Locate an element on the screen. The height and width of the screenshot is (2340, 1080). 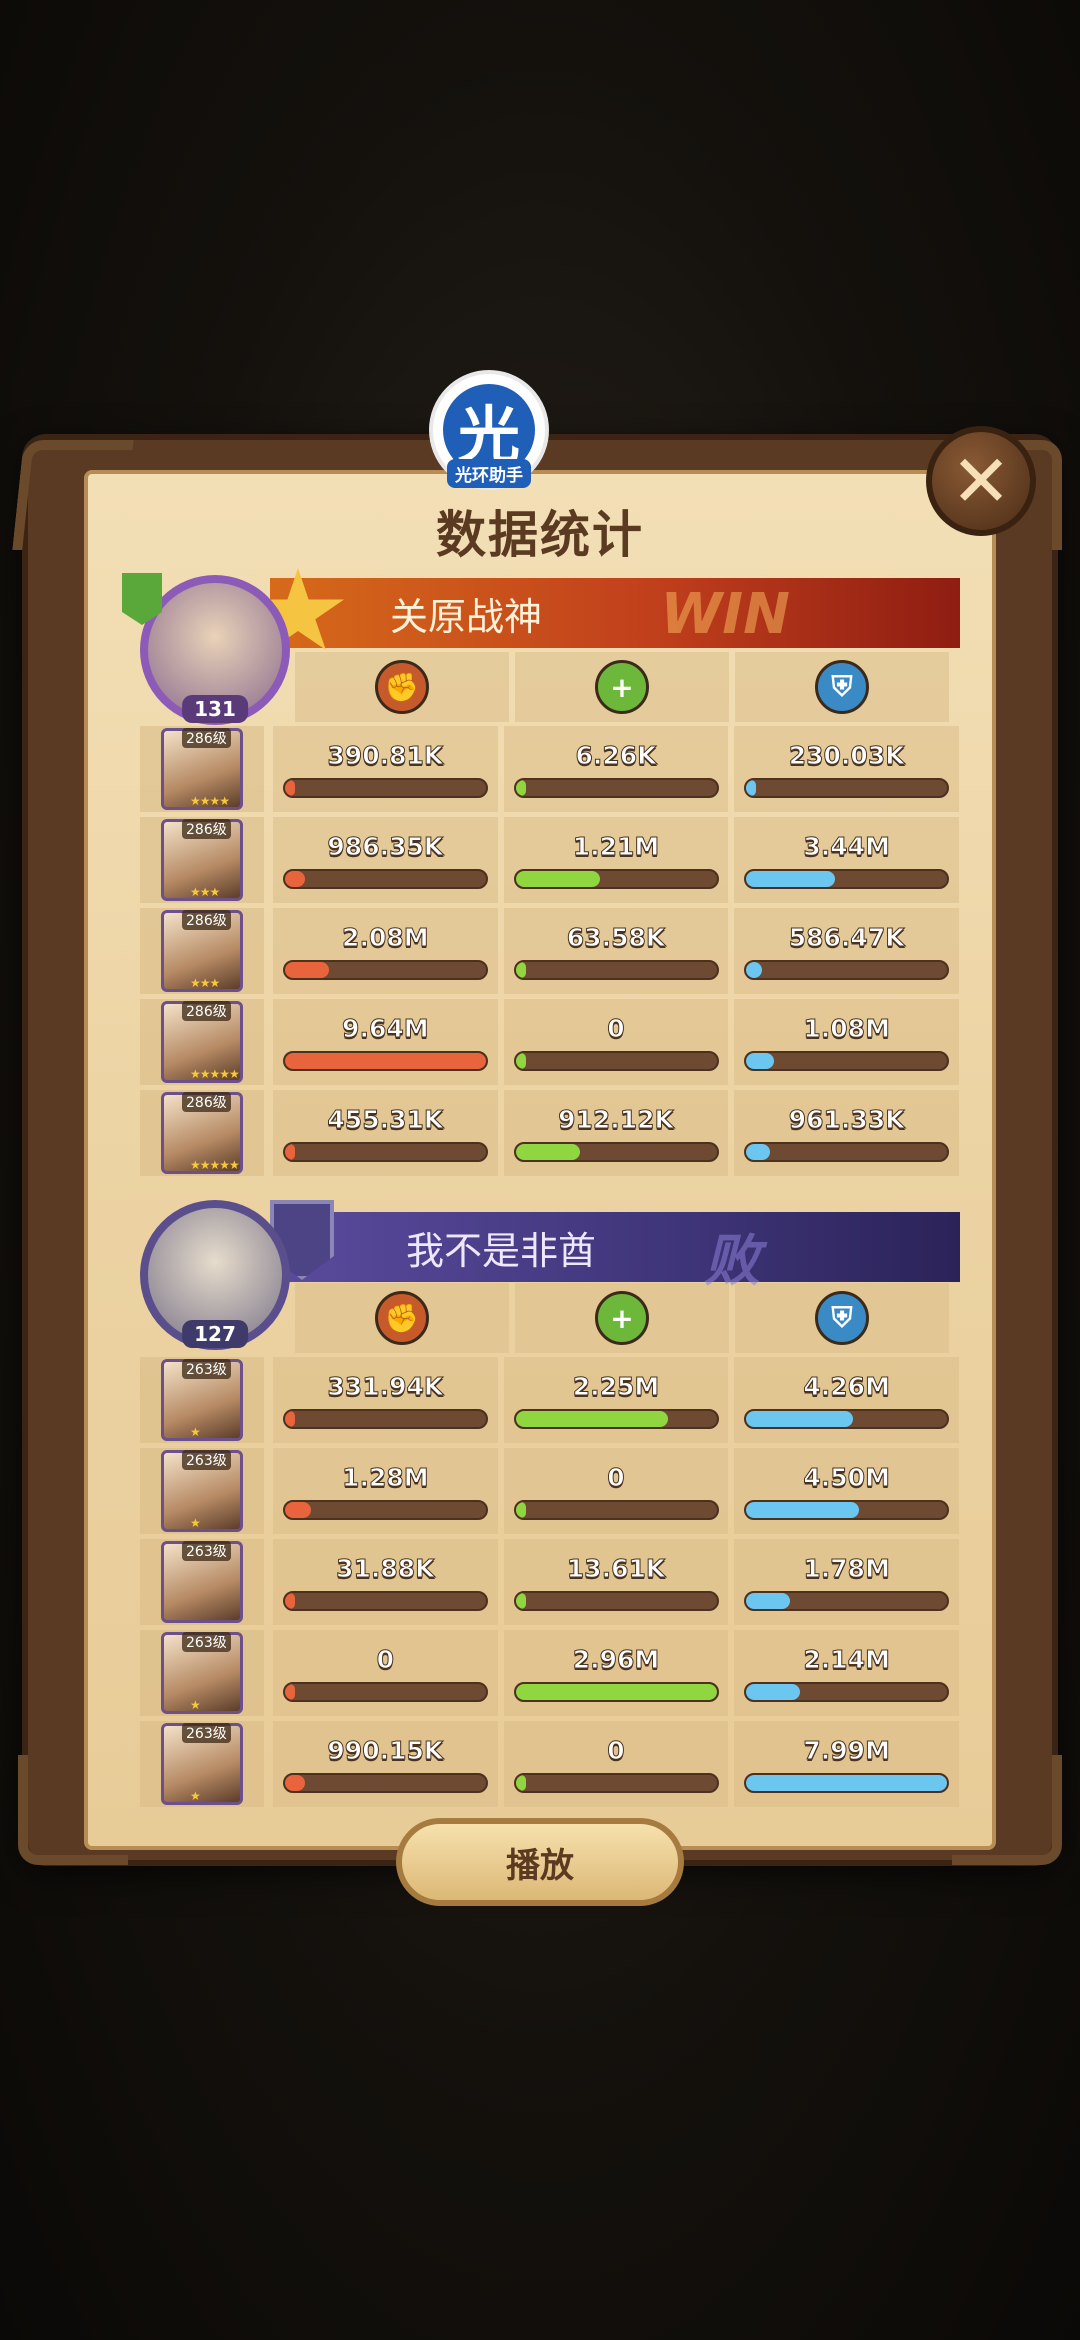
hero-row: 286级 ★★★ 986.35K 1.21M 3.44M is located at coordinates (551, 860).